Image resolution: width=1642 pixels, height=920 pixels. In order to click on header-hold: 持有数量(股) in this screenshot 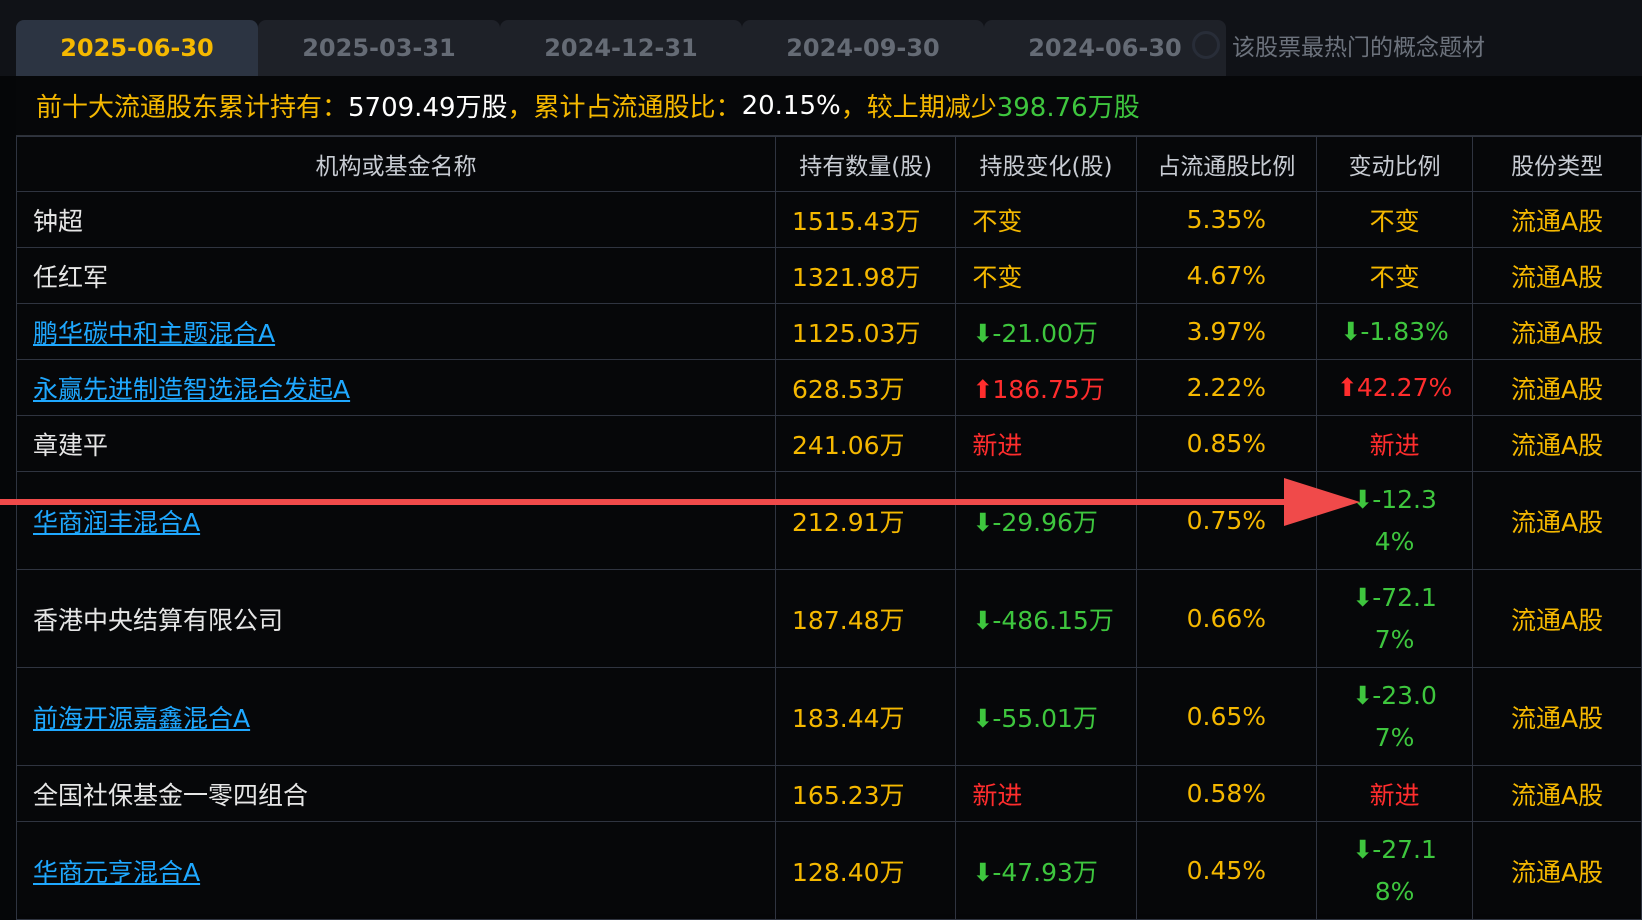, I will do `click(866, 164)`.